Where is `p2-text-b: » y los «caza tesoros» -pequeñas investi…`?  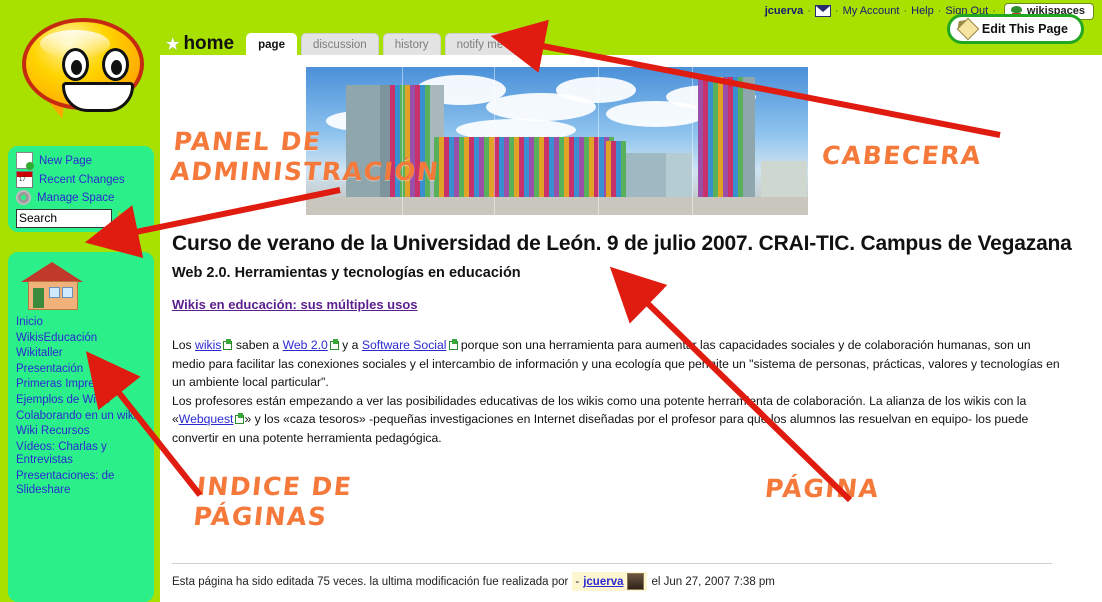
p2-text-b: » y los «caza tesoros» -pequeñas investi… is located at coordinates (600, 428).